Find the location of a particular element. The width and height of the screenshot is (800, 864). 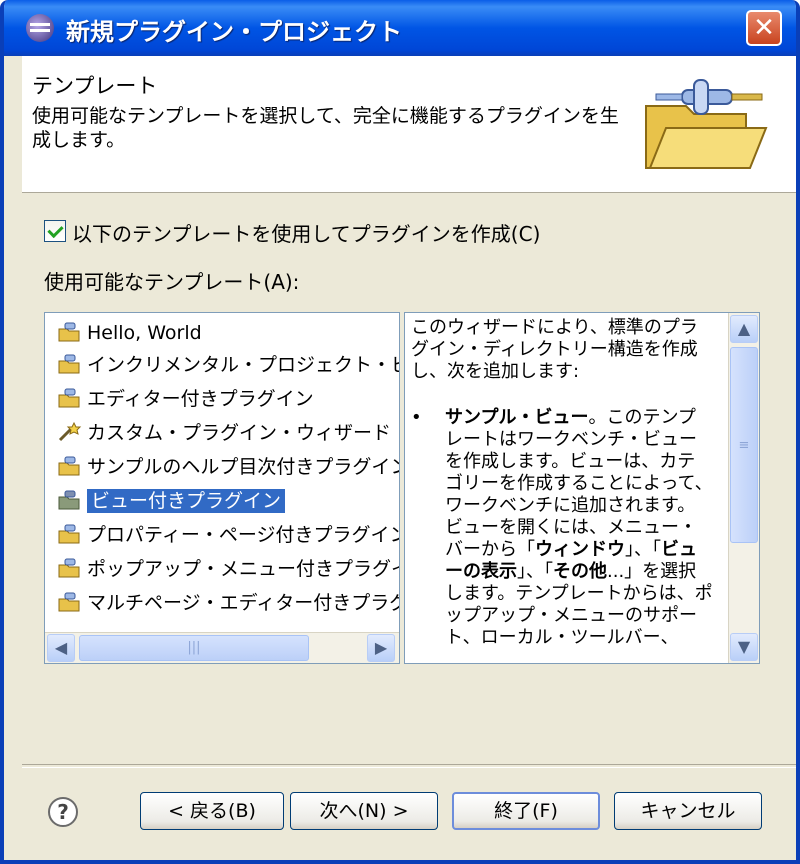

vertical-scroll-thumb: ≡ is located at coordinates (744, 445).